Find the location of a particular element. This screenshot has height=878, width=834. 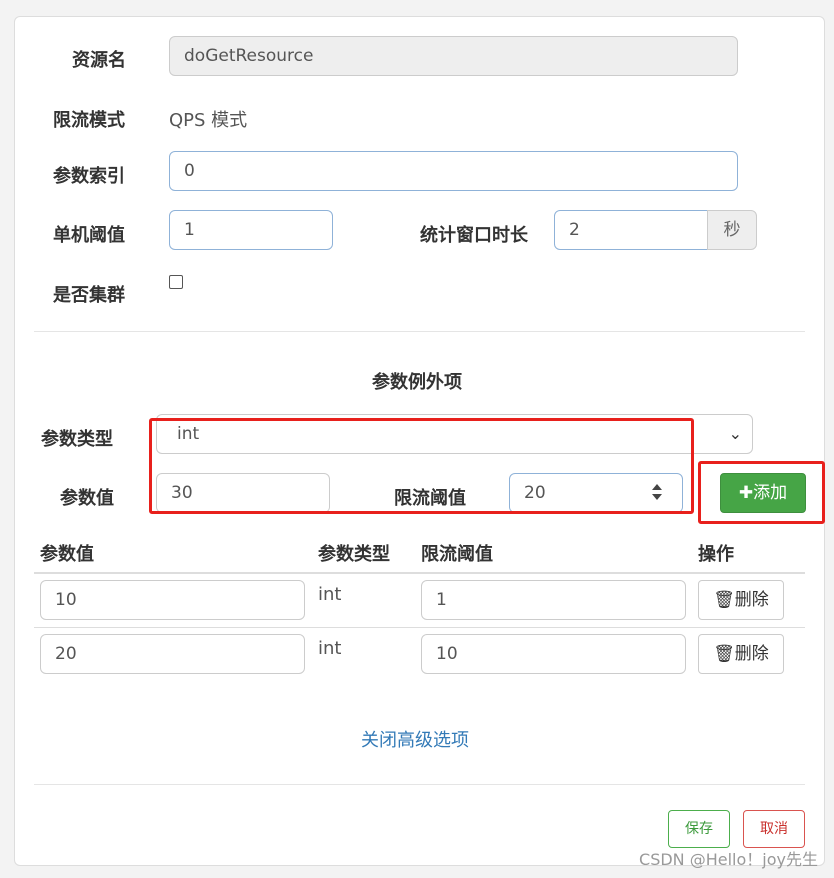

window-label: 统计窗口时长 is located at coordinates (474, 235).